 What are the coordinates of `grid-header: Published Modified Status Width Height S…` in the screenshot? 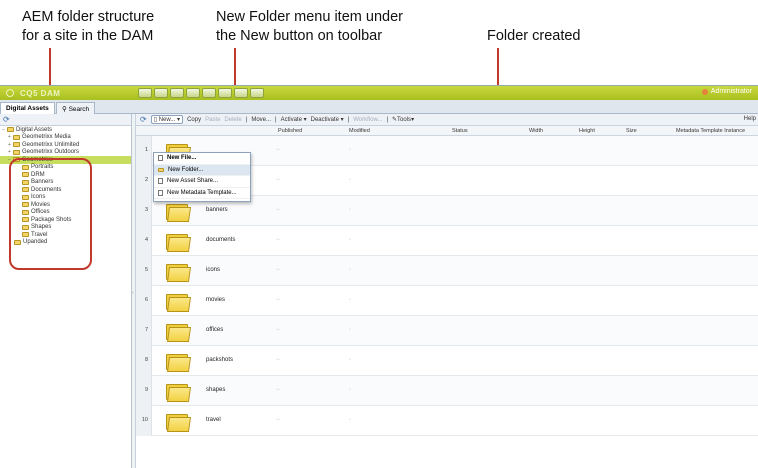 It's located at (447, 131).